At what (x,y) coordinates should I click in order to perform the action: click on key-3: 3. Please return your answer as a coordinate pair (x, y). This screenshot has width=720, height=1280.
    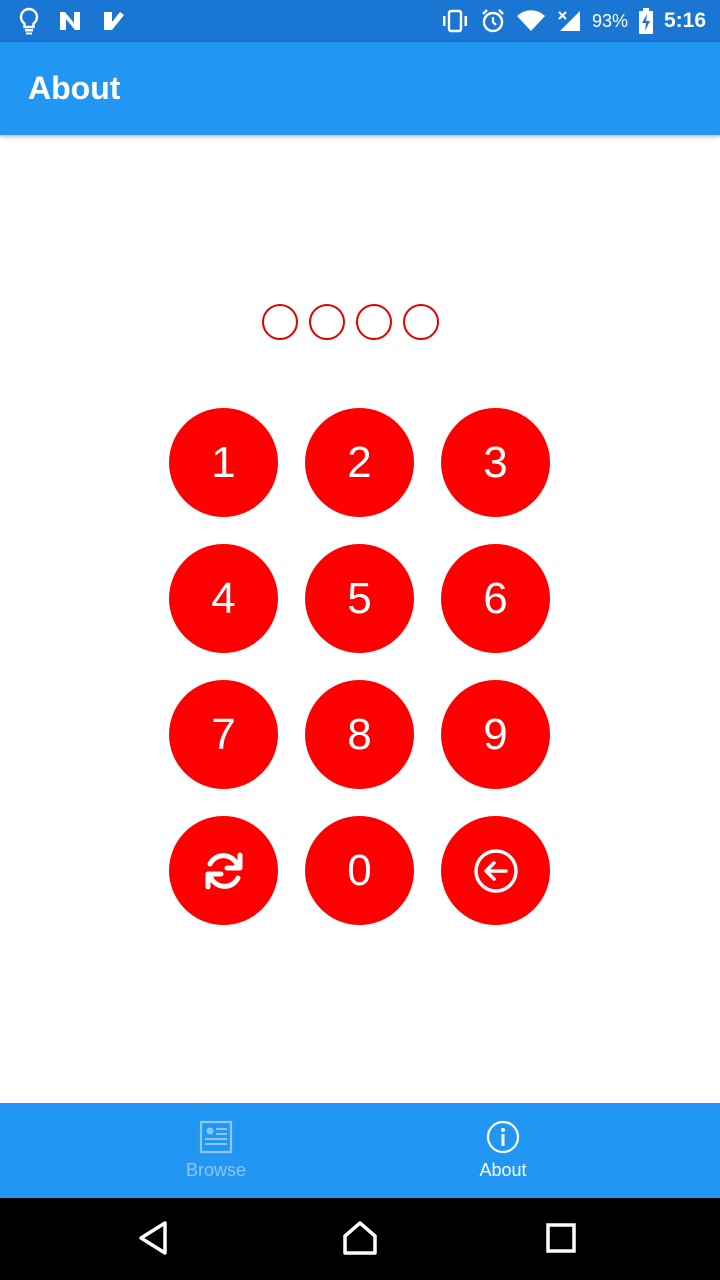
    Looking at the image, I should click on (495, 462).